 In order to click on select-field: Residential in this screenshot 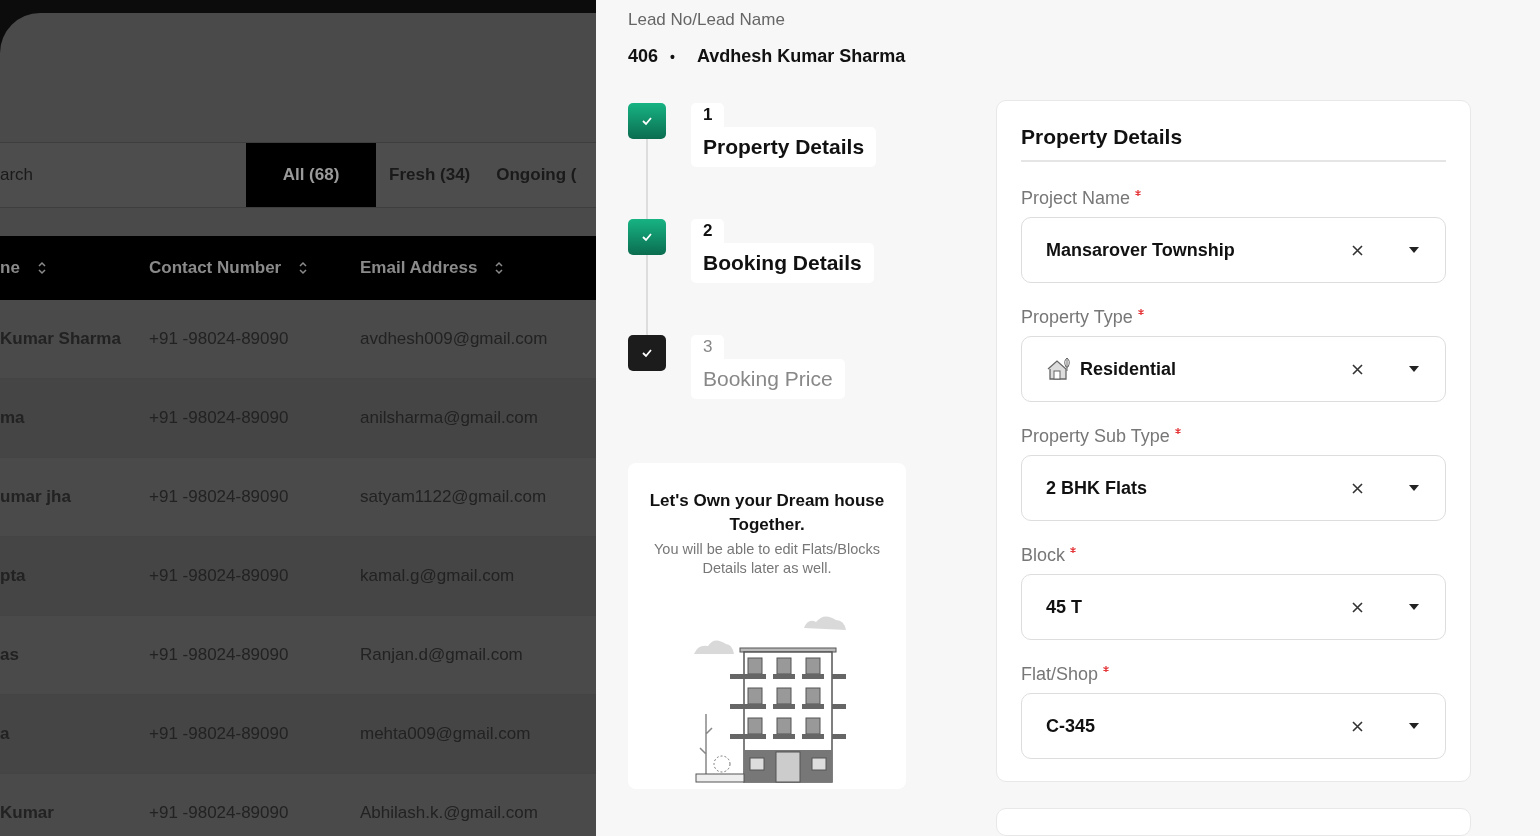, I will do `click(1233, 369)`.